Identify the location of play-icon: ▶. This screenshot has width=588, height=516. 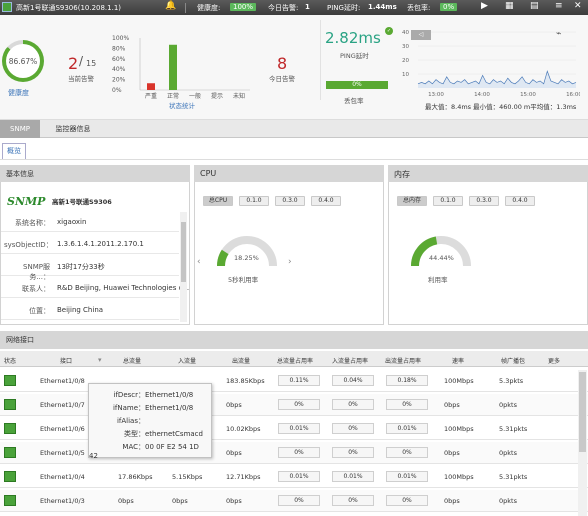
(484, 6).